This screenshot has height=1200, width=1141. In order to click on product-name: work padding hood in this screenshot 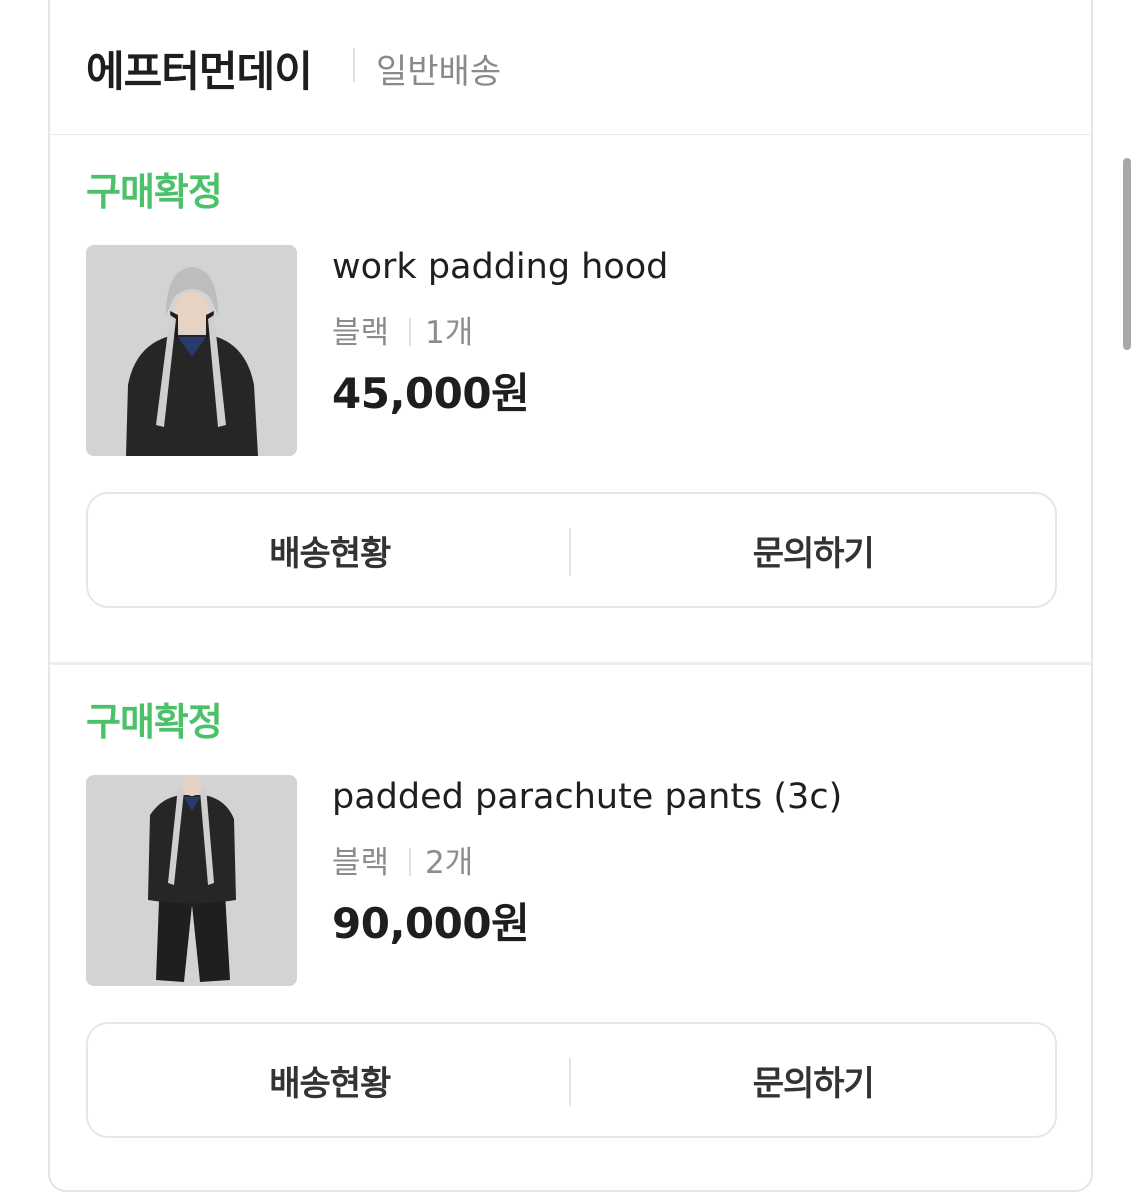, I will do `click(500, 267)`.